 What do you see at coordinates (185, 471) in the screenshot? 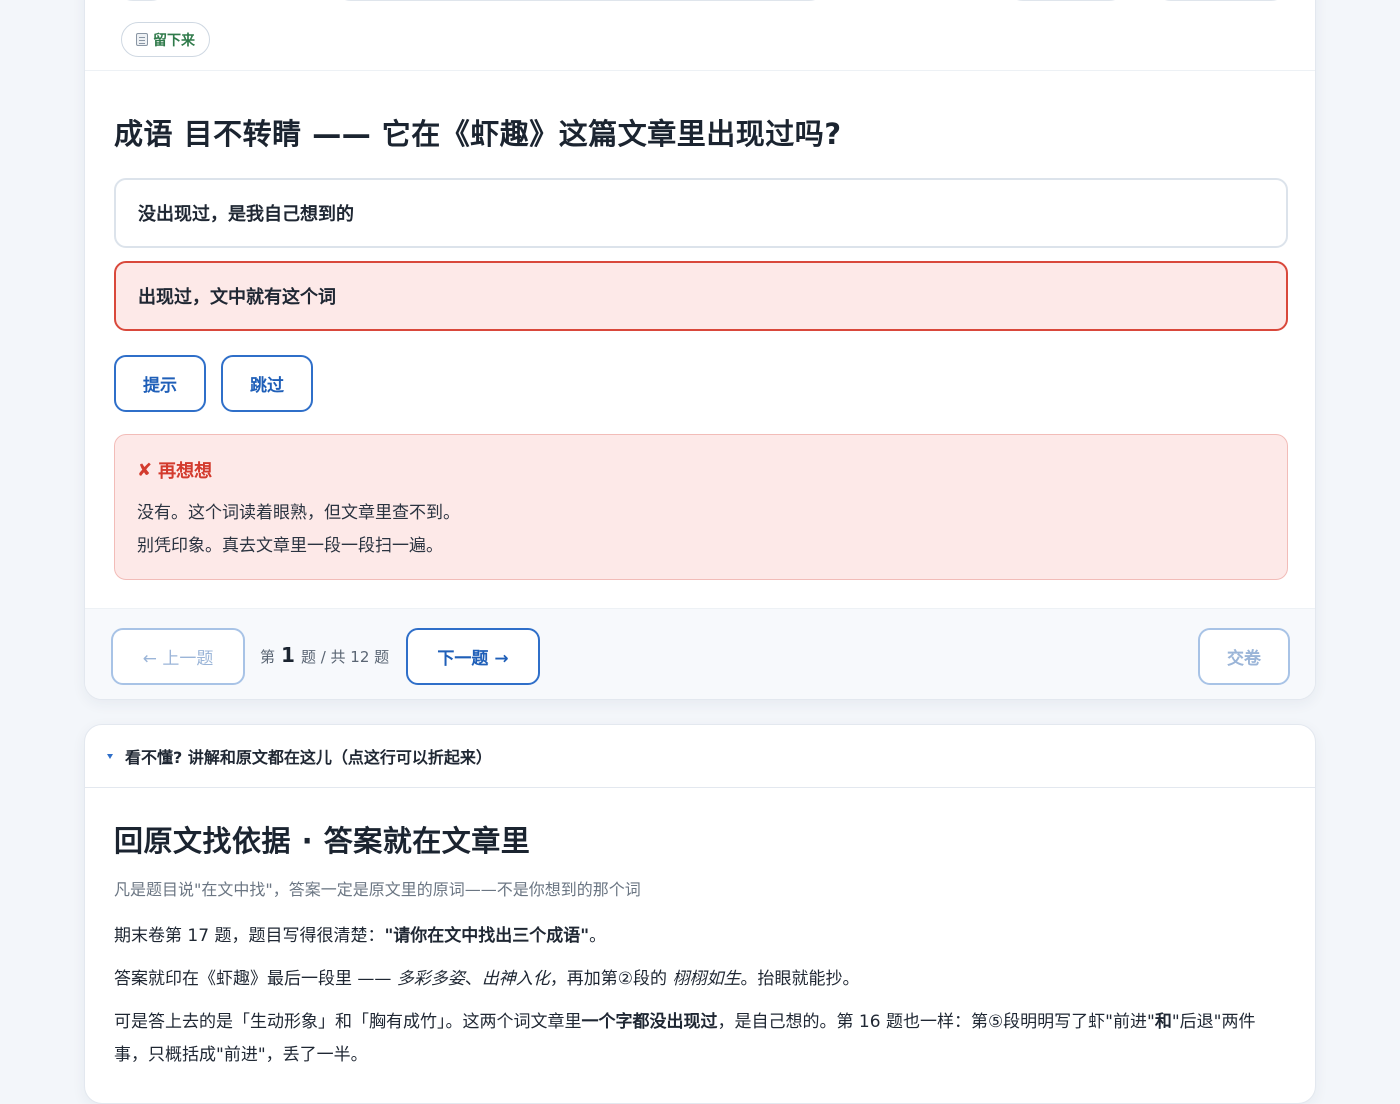
I see `feedback-title: 再想想` at bounding box center [185, 471].